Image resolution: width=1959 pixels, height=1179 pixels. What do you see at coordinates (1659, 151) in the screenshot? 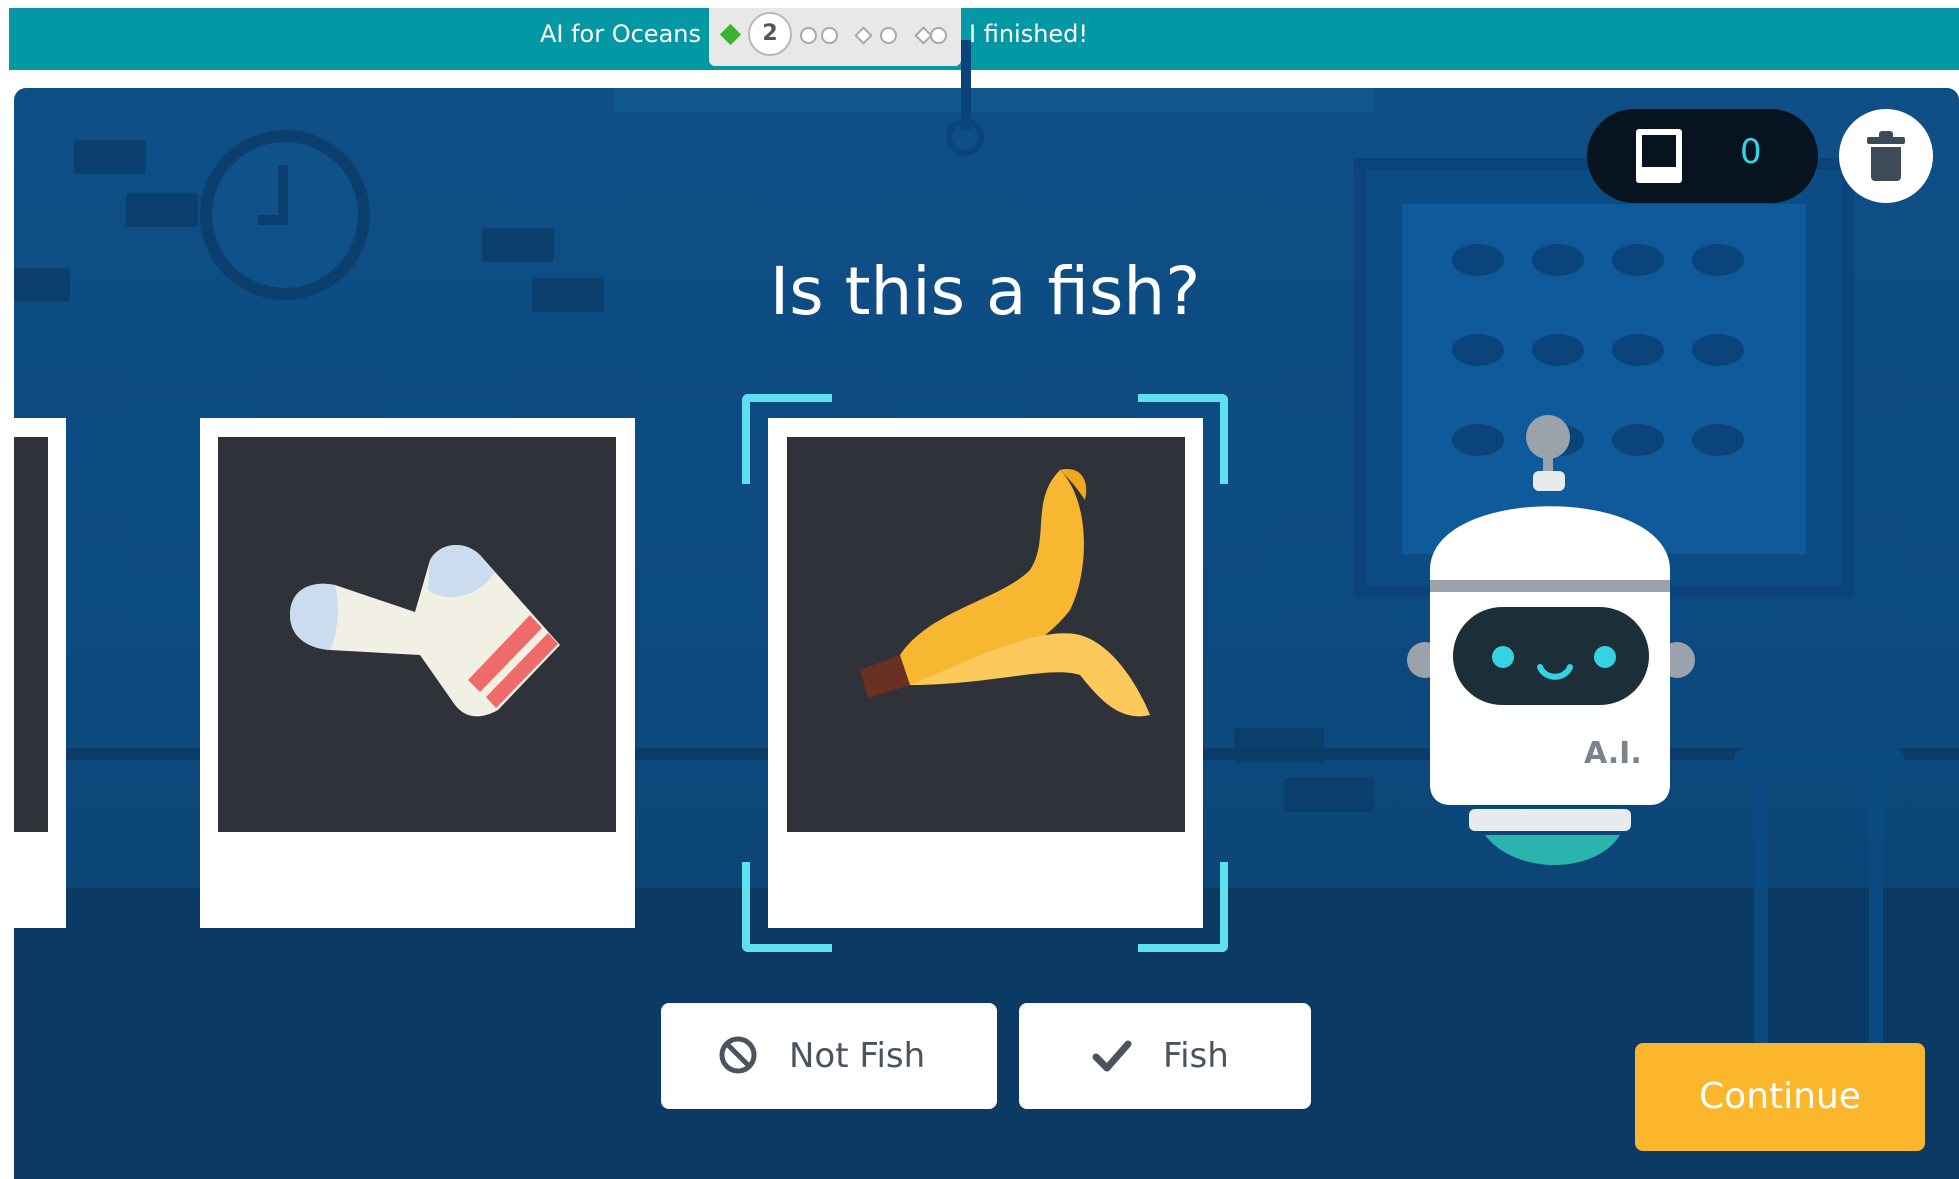
I see `photo-frame-icon-inner` at bounding box center [1659, 151].